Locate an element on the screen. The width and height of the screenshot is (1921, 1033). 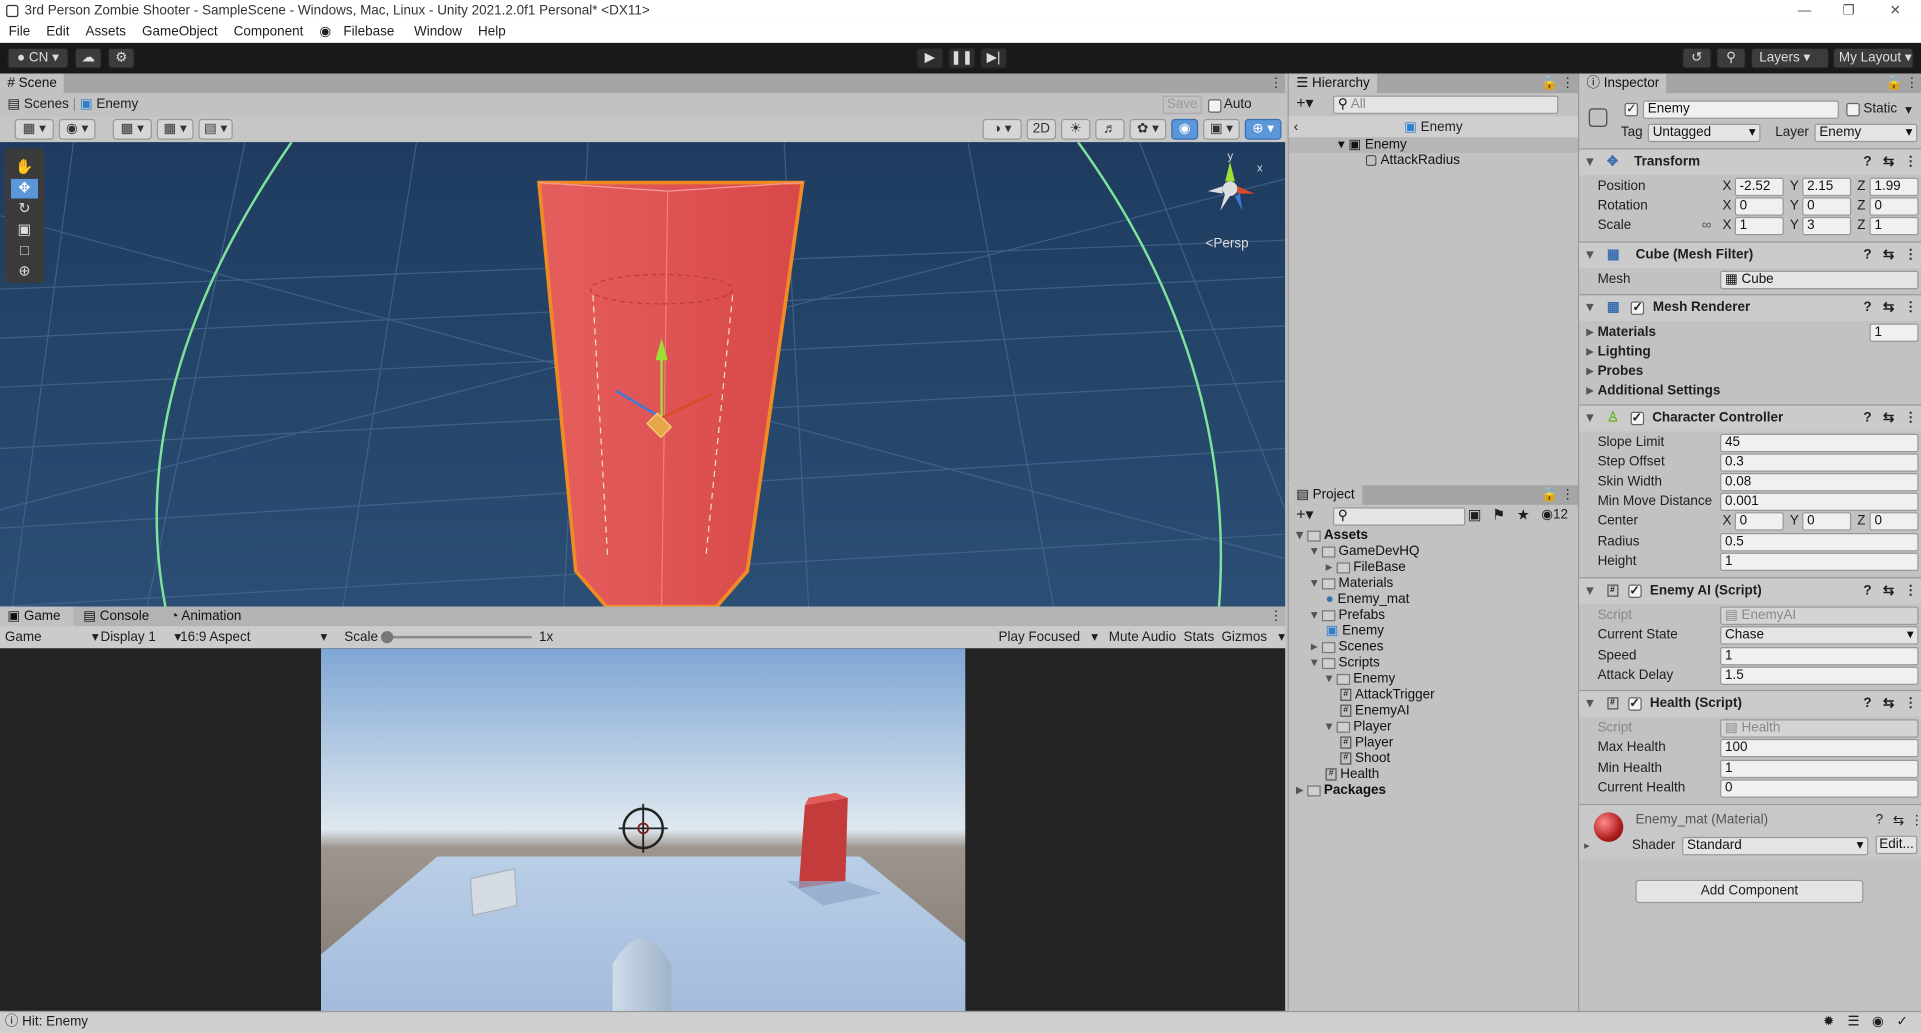
hierarchy-lock-icon: 🔒 is located at coordinates (1549, 84).